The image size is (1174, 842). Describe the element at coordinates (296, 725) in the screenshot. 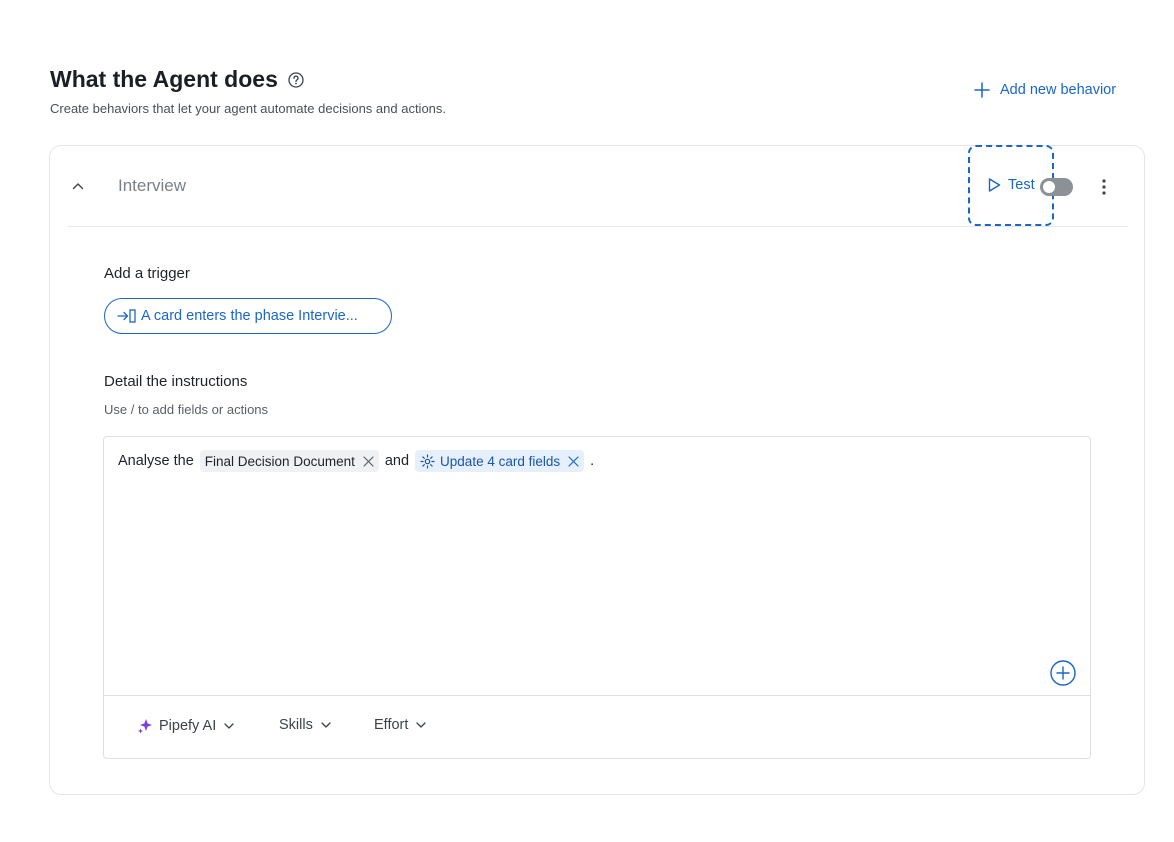

I see `skills-selector-label: Skills` at that location.